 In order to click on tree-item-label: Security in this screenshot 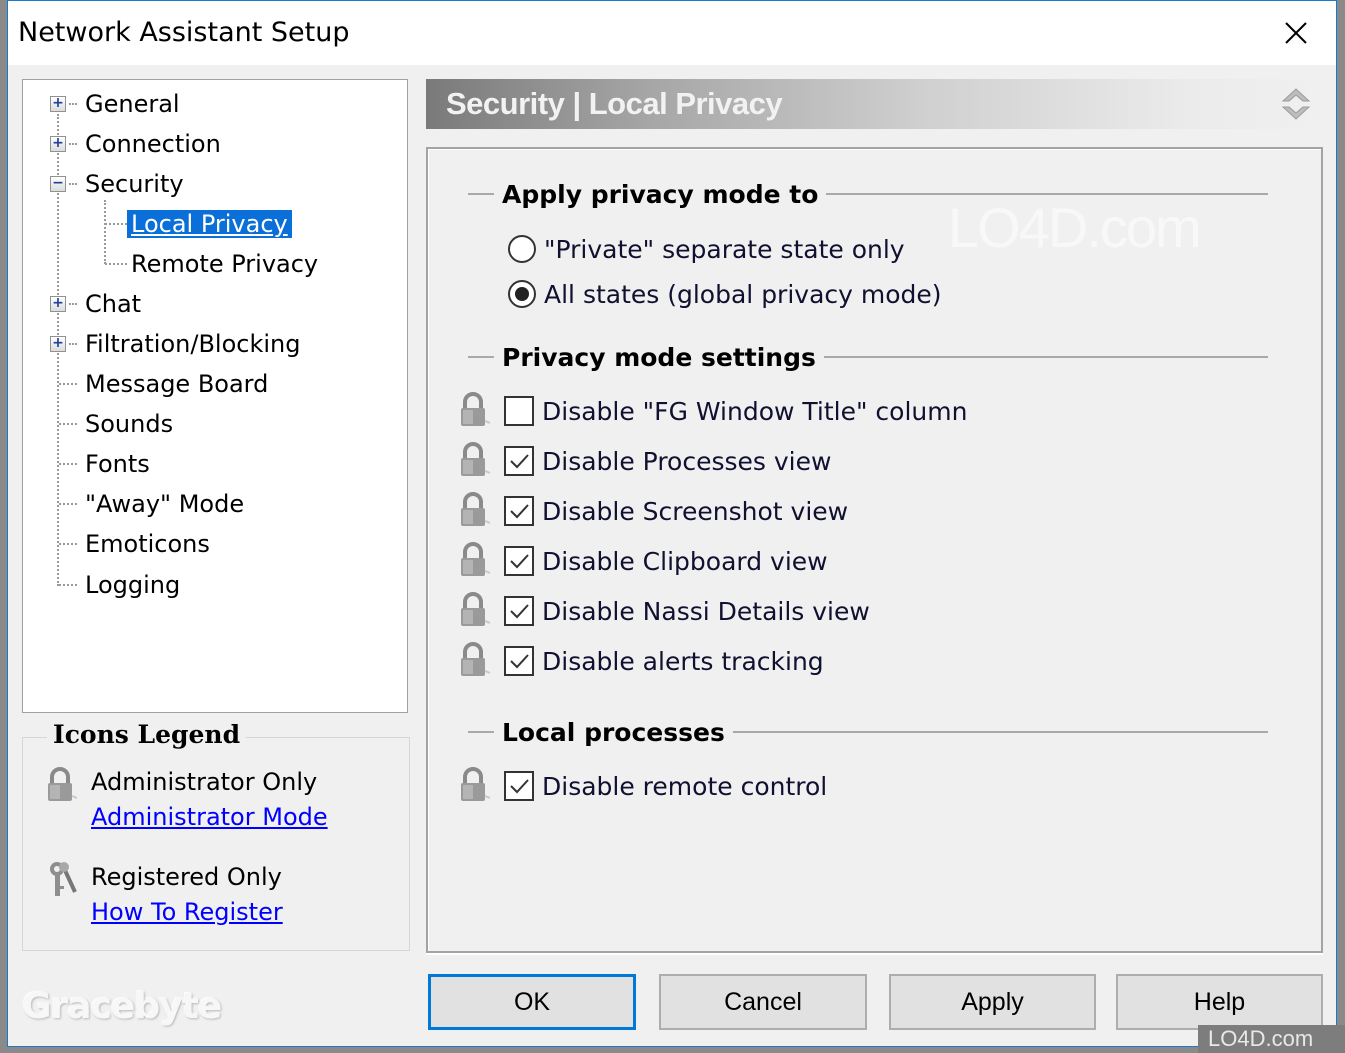, I will do `click(134, 184)`.